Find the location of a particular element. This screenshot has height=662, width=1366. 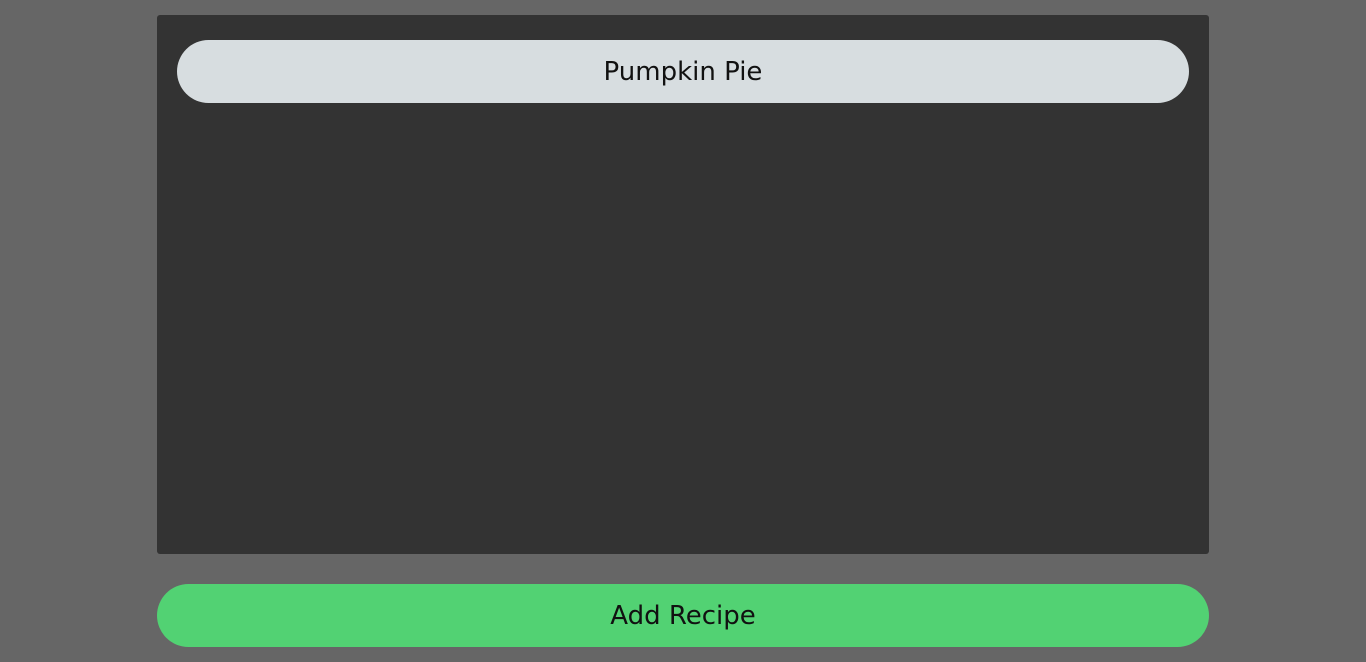

recipe-list: Pumpkin Pie is located at coordinates (683, 71).